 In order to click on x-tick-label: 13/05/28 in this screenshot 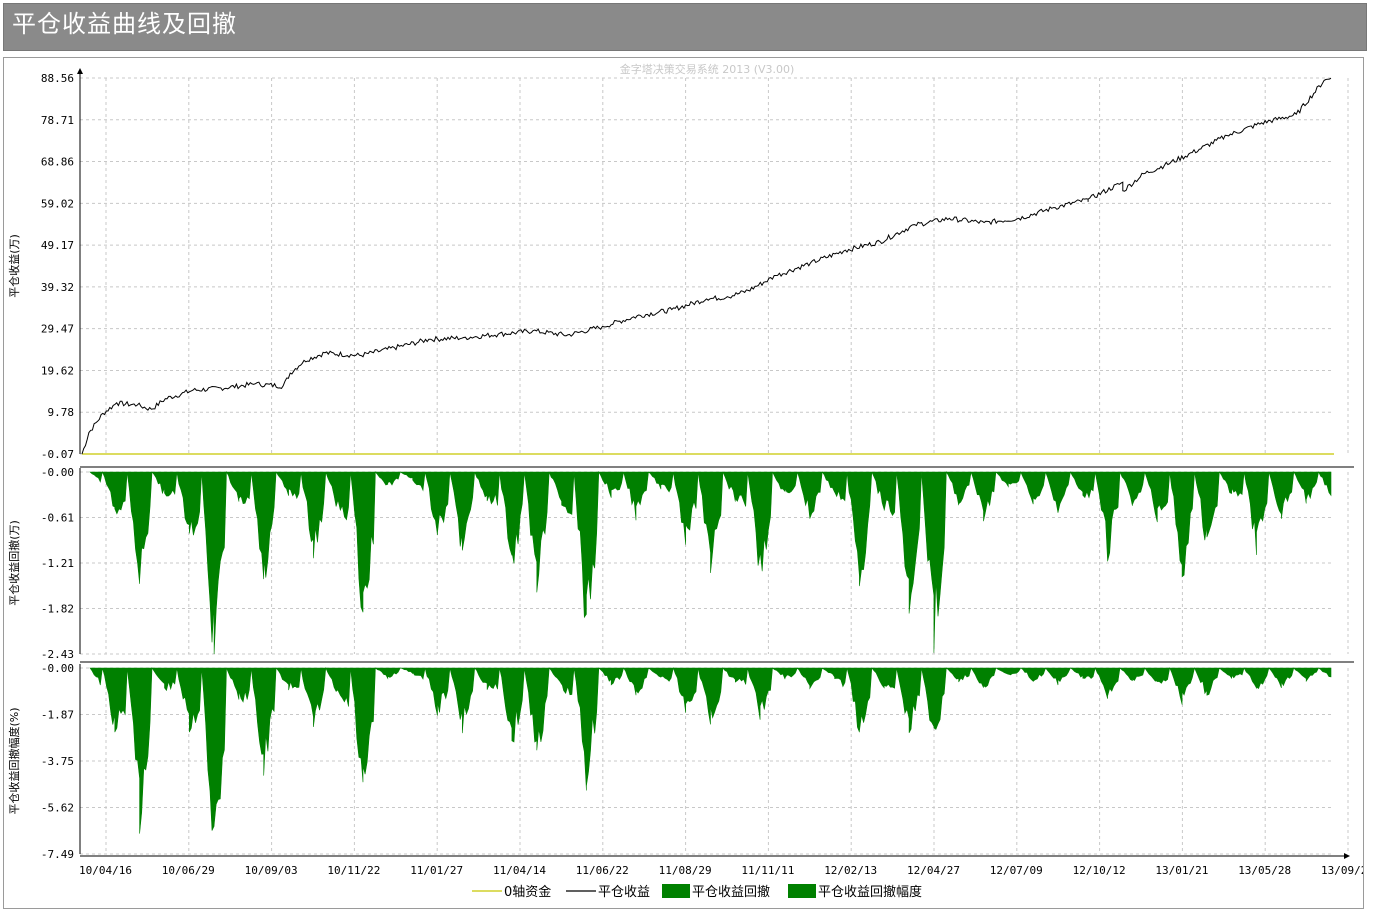, I will do `click(1264, 870)`.